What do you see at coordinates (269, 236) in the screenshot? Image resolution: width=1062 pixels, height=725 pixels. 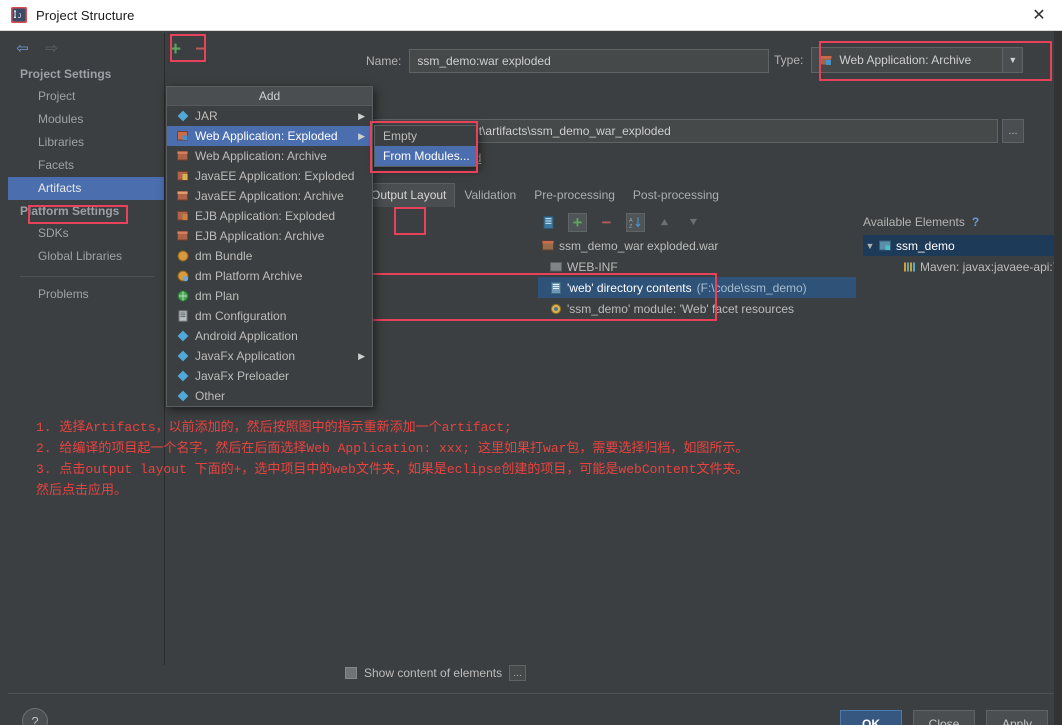 I see `menu-item-ejb-application-archive: EJB Application: Archive` at bounding box center [269, 236].